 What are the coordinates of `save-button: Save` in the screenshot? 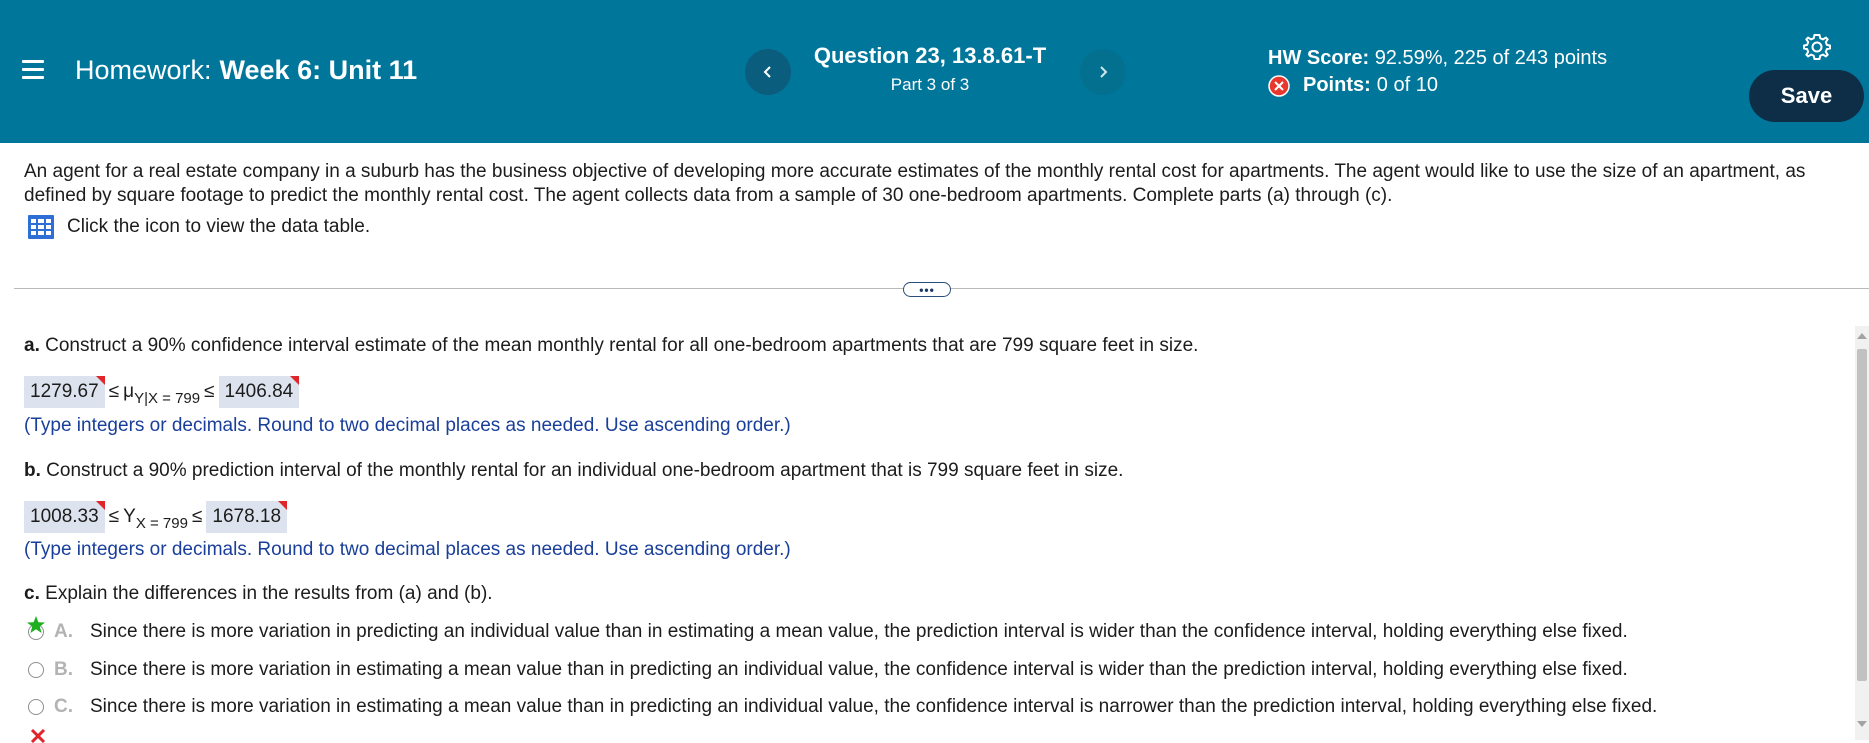 It's located at (1806, 96).